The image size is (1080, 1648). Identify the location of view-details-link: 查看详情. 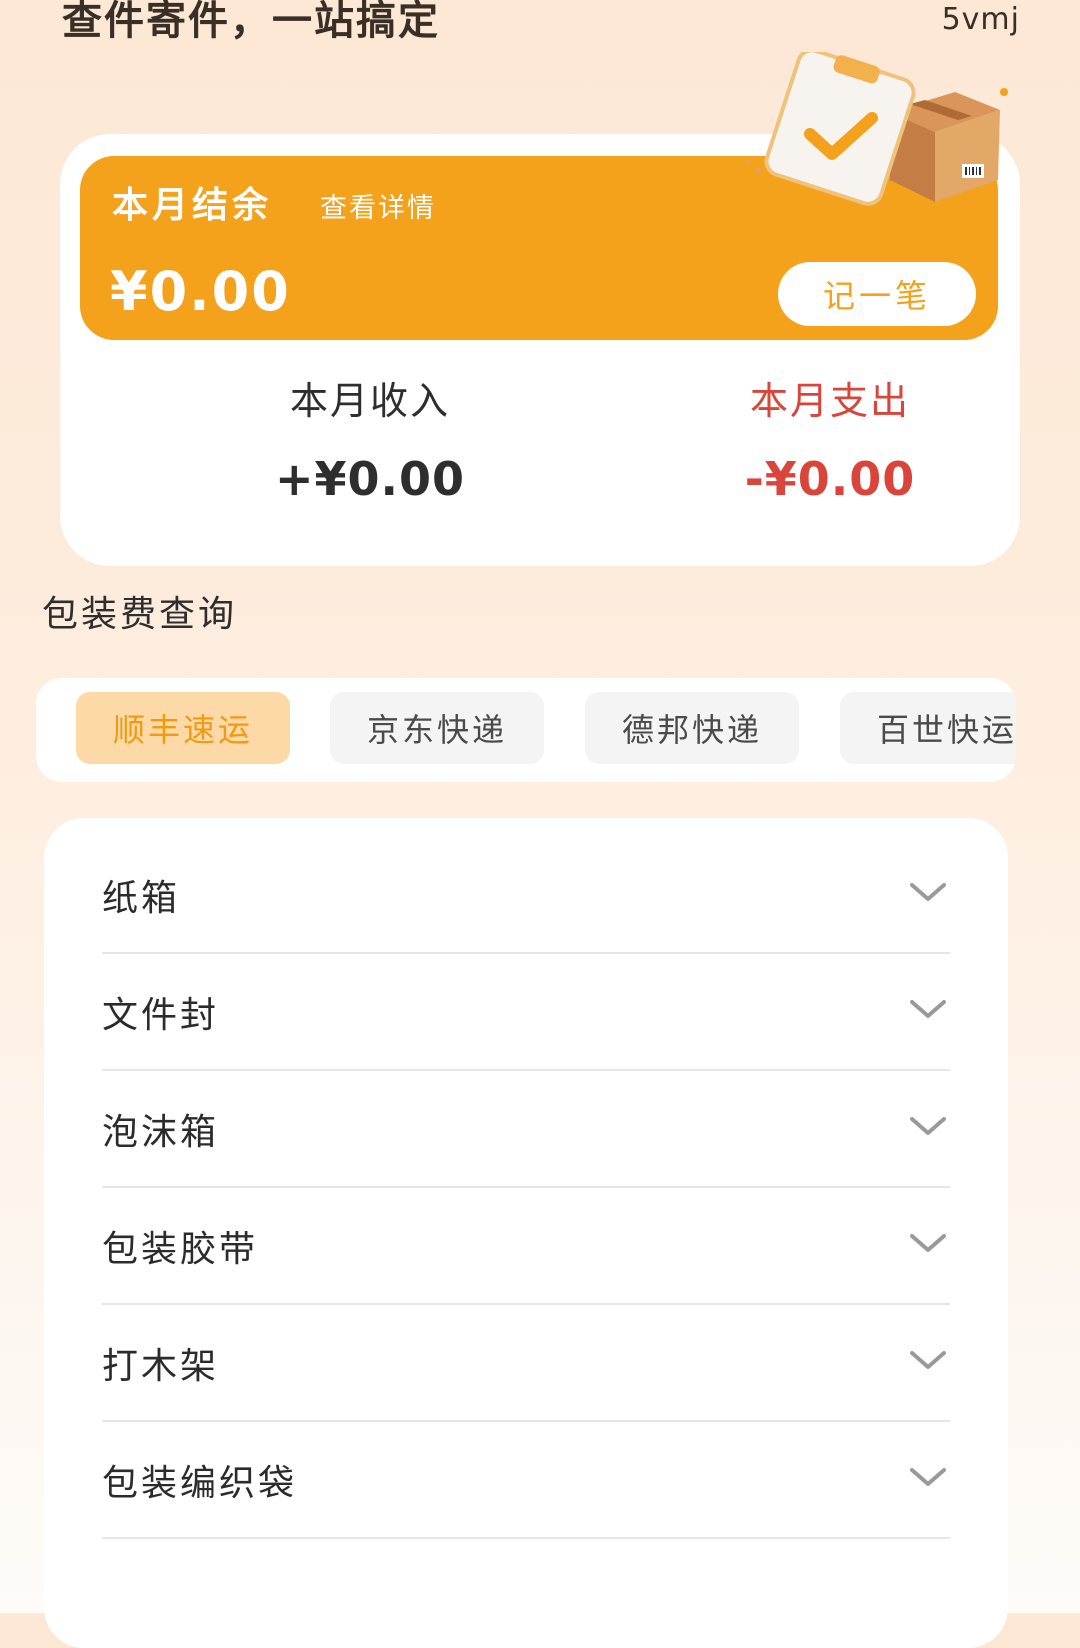
(378, 205).